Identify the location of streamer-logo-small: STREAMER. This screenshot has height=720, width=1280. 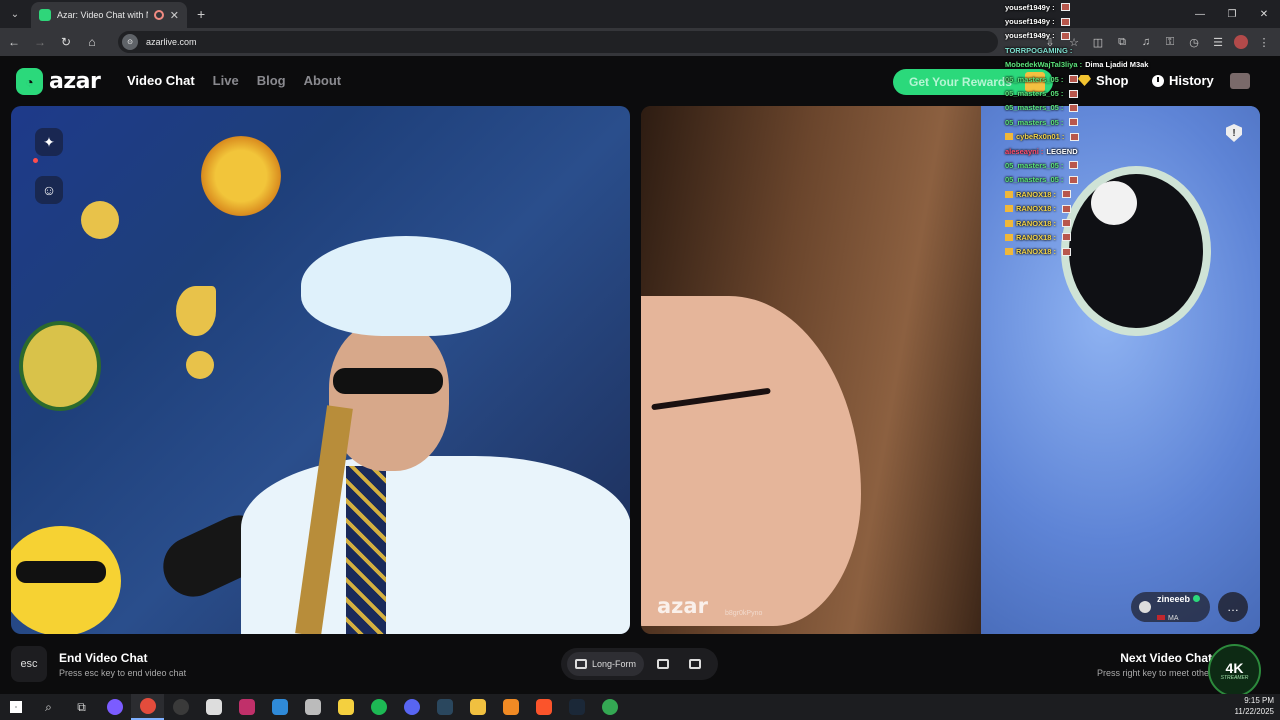
(1234, 677).